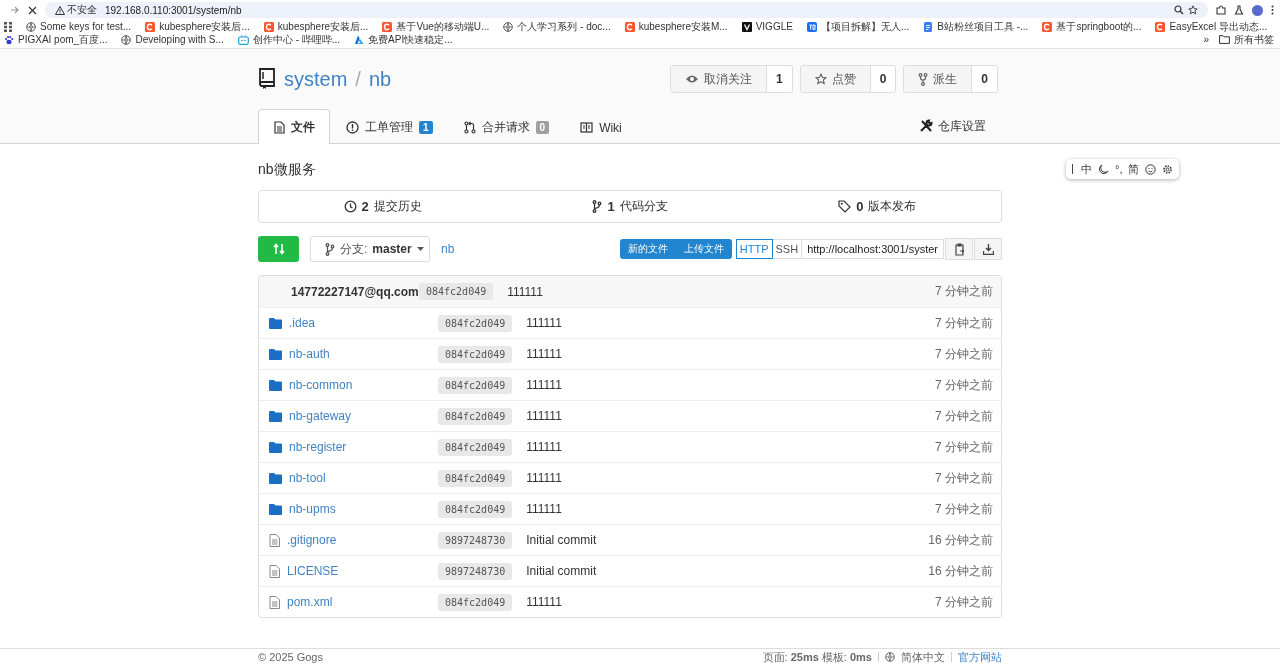 The image size is (1280, 668). I want to click on path-link: nb, so click(448, 249).